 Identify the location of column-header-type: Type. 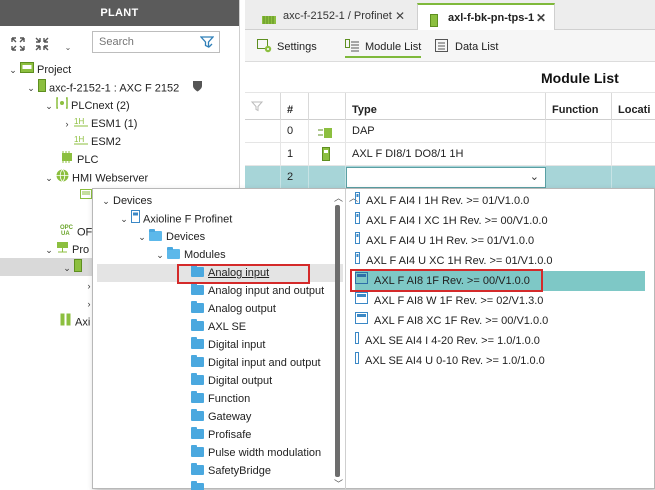
(446, 107).